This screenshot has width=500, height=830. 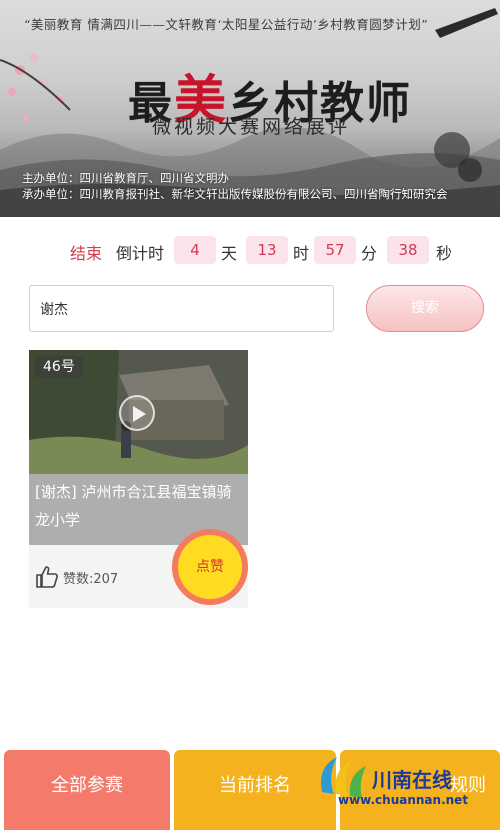 I want to click on banner-subtitle: 微视频大赛网络展评, so click(x=251, y=127).